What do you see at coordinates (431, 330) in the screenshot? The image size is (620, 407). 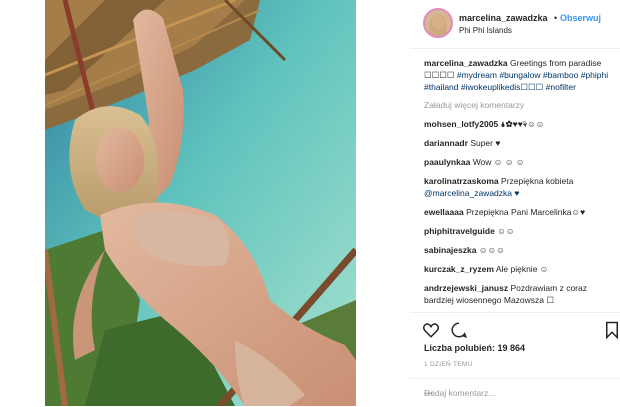 I see `heart-icon` at bounding box center [431, 330].